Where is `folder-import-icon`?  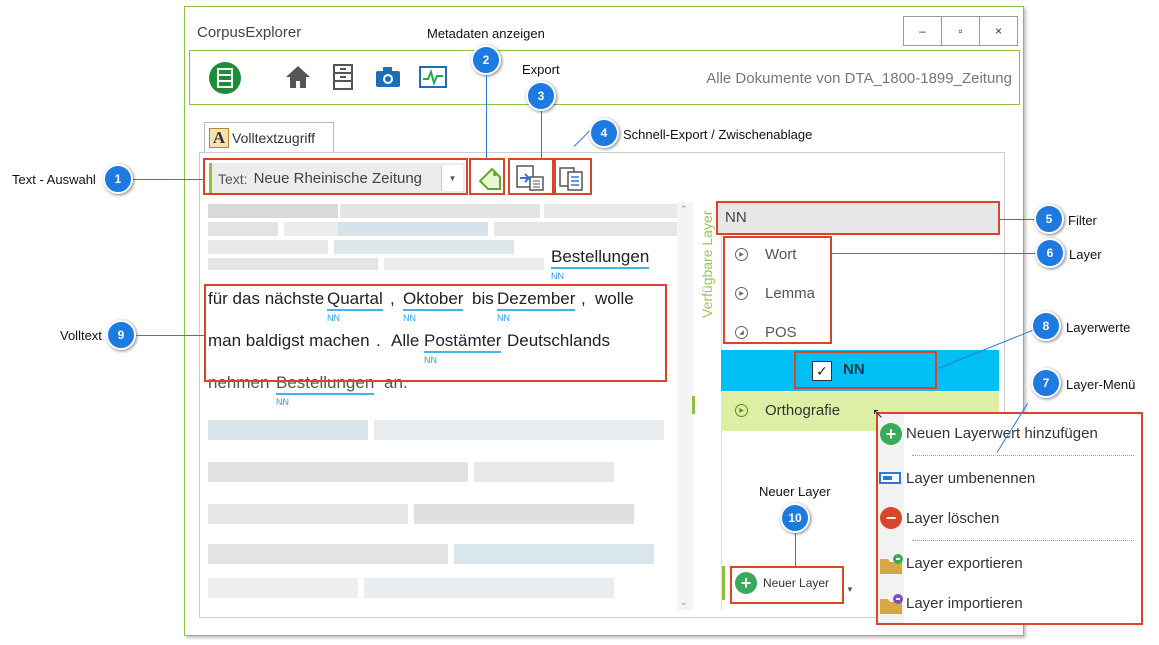 folder-import-icon is located at coordinates (892, 605).